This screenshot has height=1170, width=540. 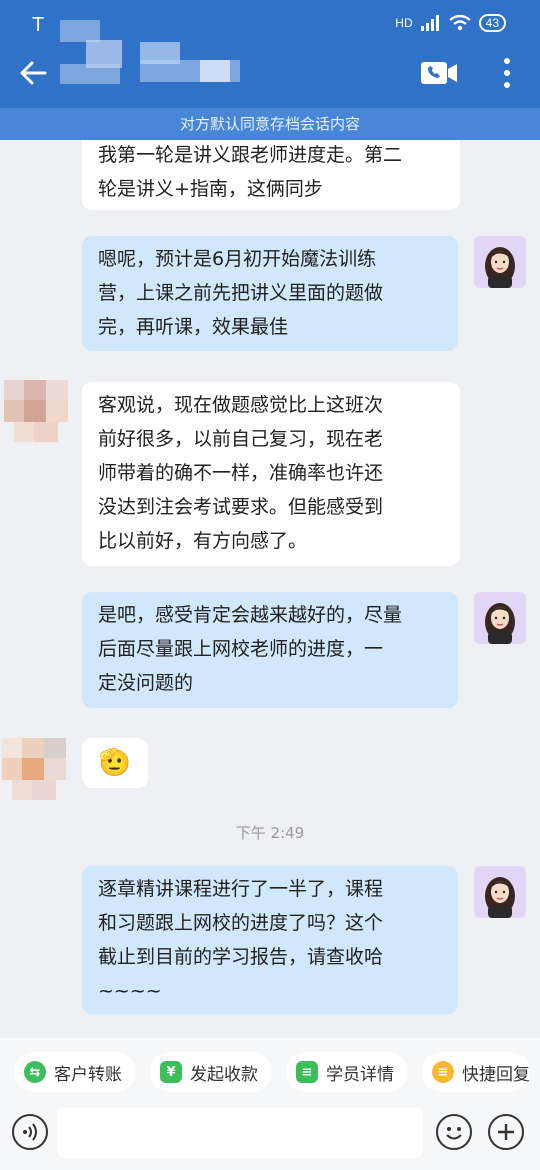 I want to click on battery-indicator: 43, so click(x=492, y=23).